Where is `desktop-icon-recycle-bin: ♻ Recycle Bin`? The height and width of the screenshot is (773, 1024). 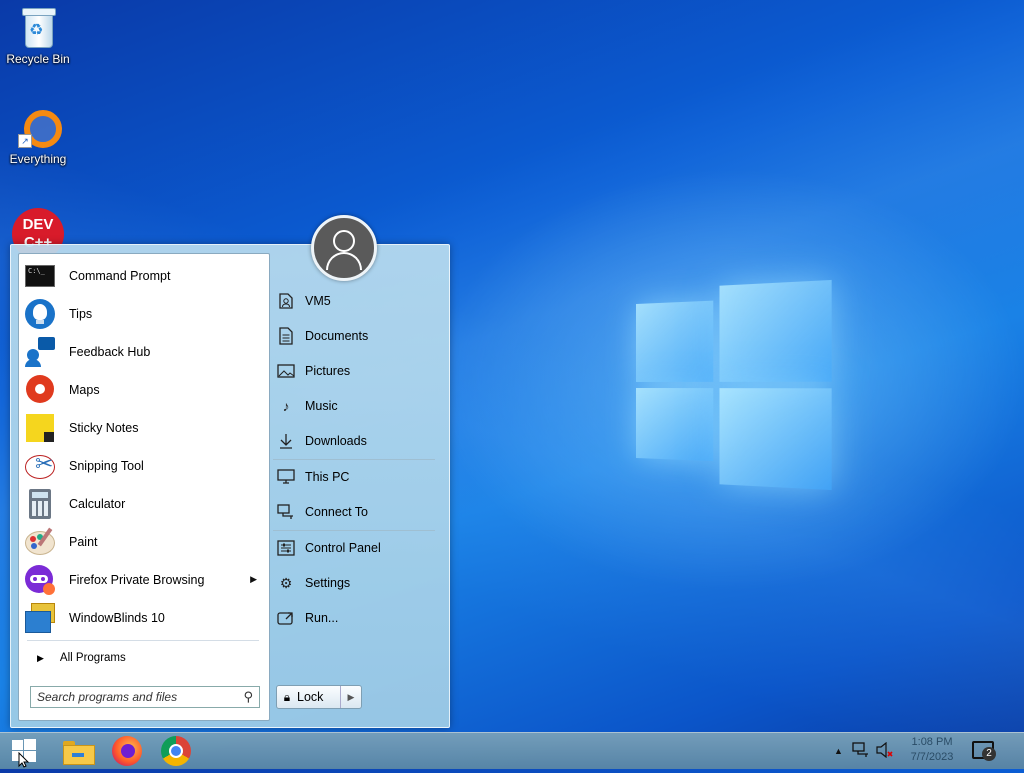 desktop-icon-recycle-bin: ♻ Recycle Bin is located at coordinates (38, 37).